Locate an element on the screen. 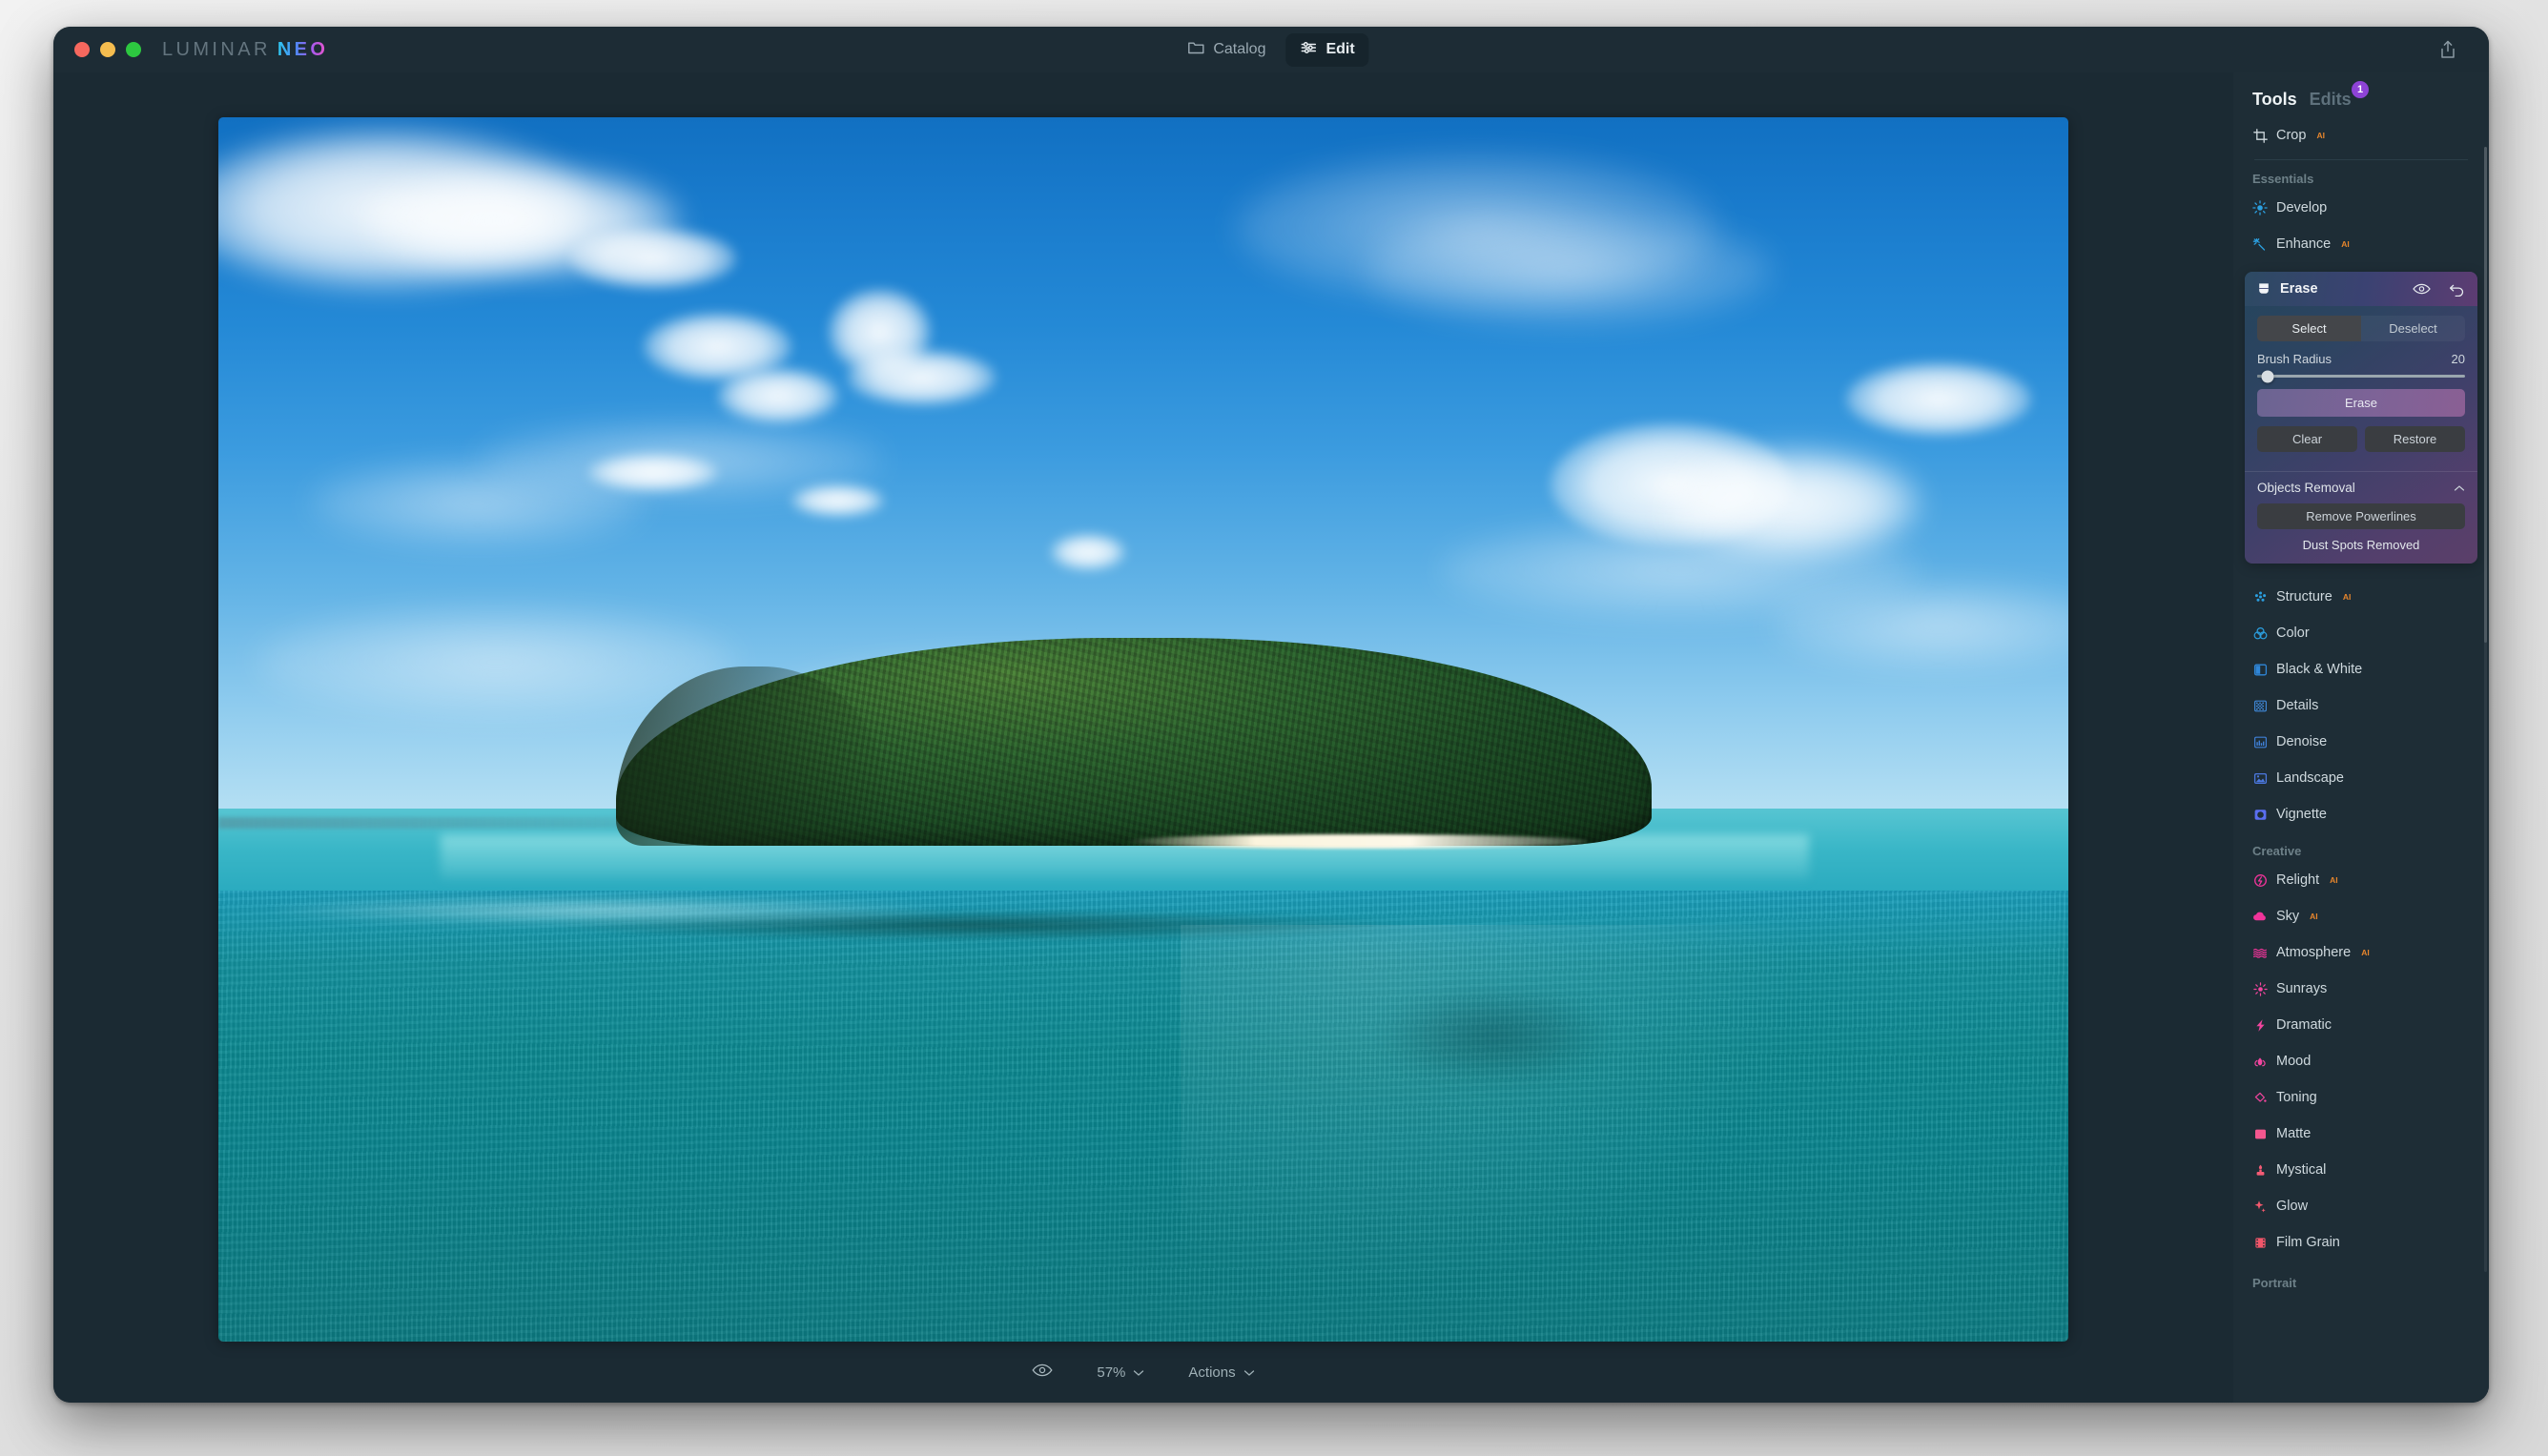 Image resolution: width=2548 pixels, height=1456 pixels. tab-catalog: Catalog is located at coordinates (1226, 50).